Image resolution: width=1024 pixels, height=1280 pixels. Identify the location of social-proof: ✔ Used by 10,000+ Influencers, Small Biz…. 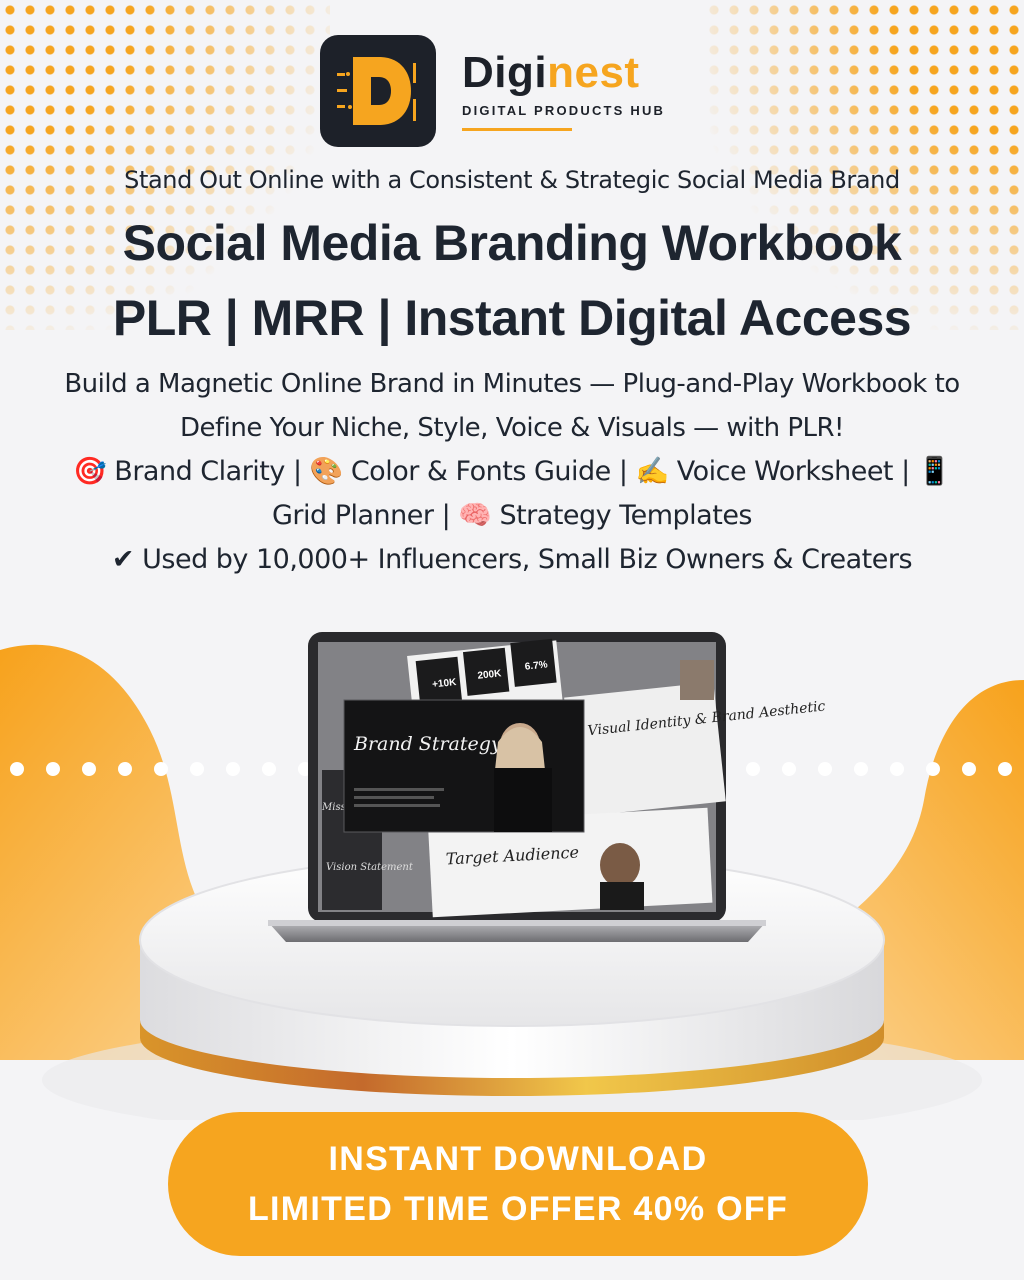
(512, 559).